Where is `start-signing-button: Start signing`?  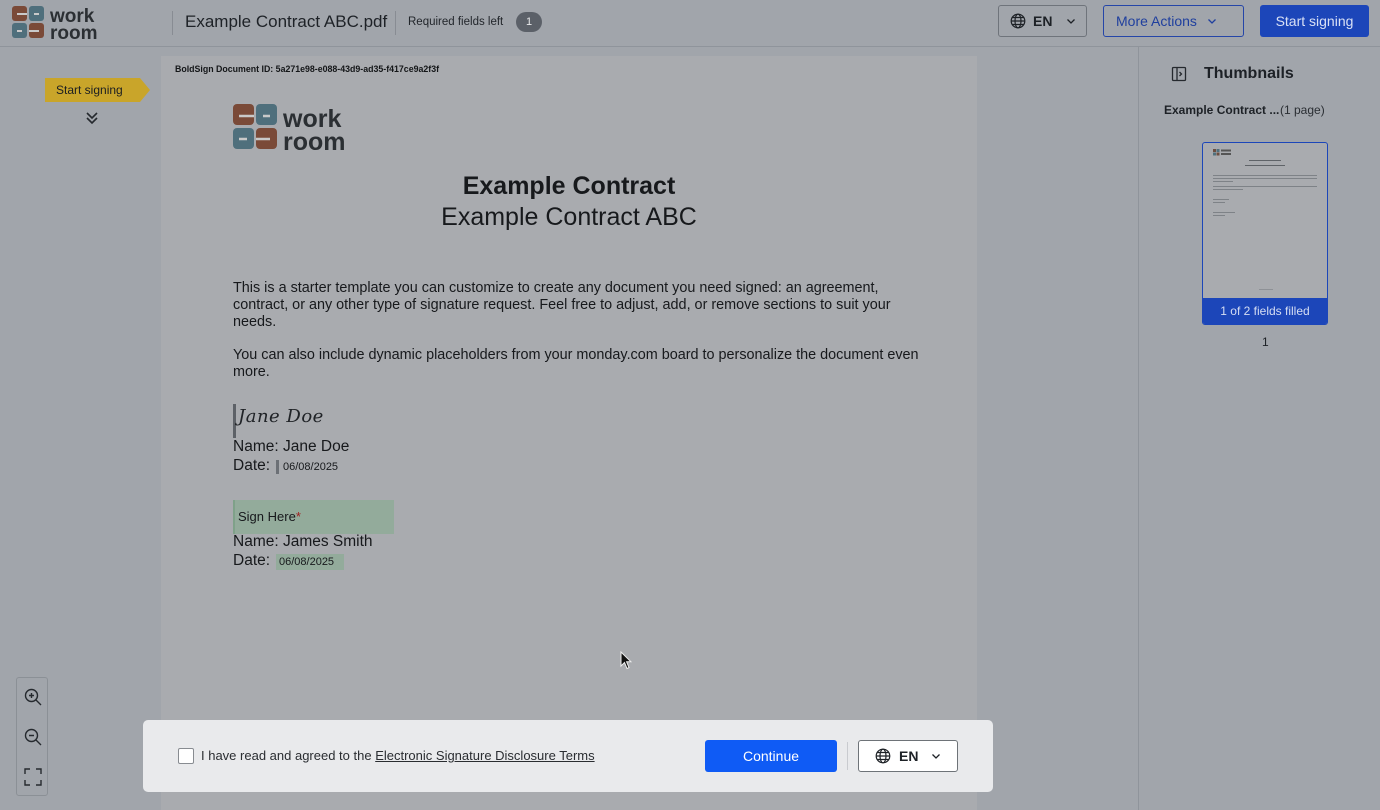
start-signing-button: Start signing is located at coordinates (1314, 21).